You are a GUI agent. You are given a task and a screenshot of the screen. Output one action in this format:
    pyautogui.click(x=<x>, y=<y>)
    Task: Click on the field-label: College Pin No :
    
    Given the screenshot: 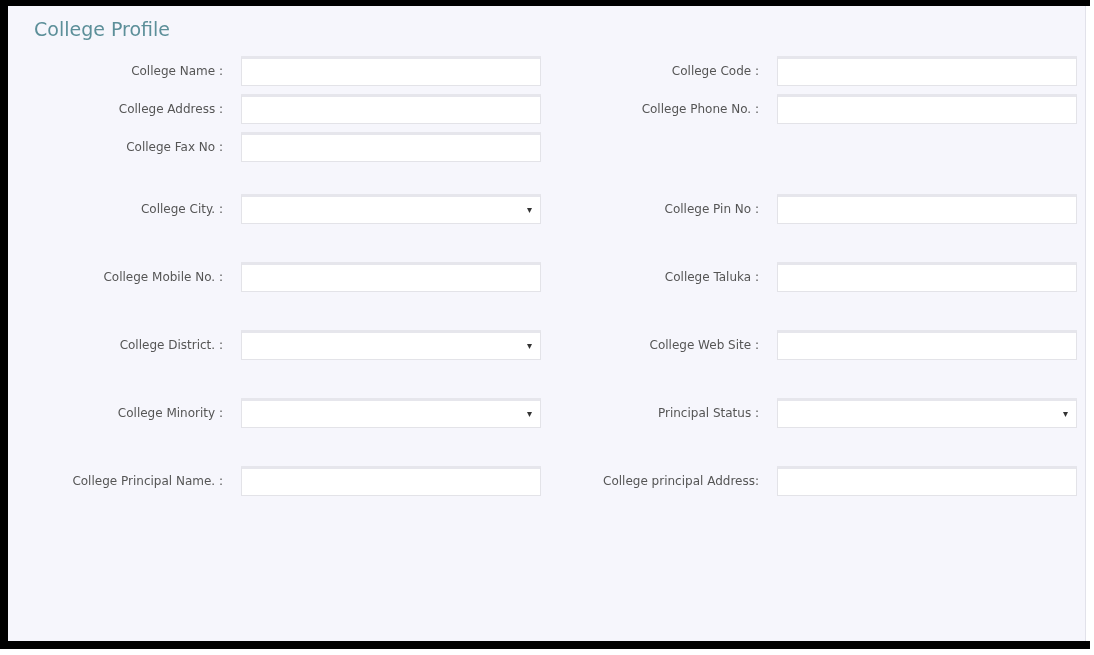 What is the action you would take?
    pyautogui.click(x=711, y=209)
    